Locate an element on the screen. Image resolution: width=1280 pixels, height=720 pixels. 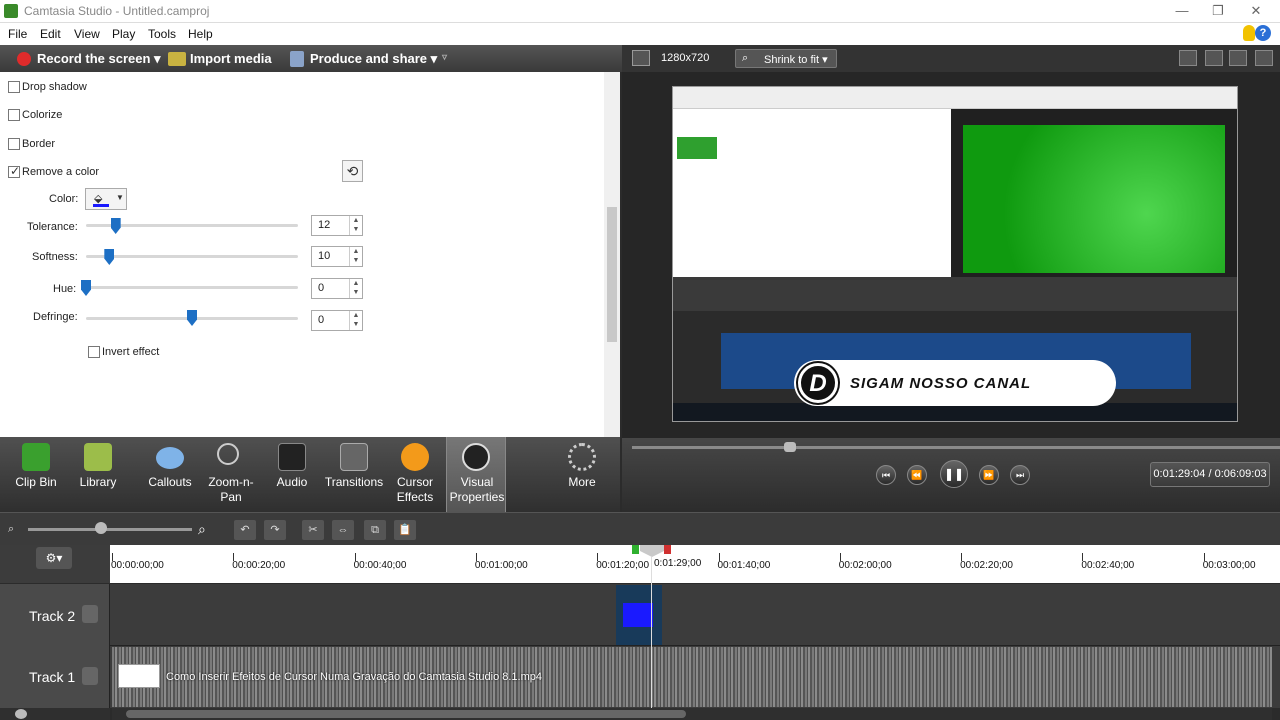
toolbar-overflow-icon: ▿ is located at coordinates (444, 57).